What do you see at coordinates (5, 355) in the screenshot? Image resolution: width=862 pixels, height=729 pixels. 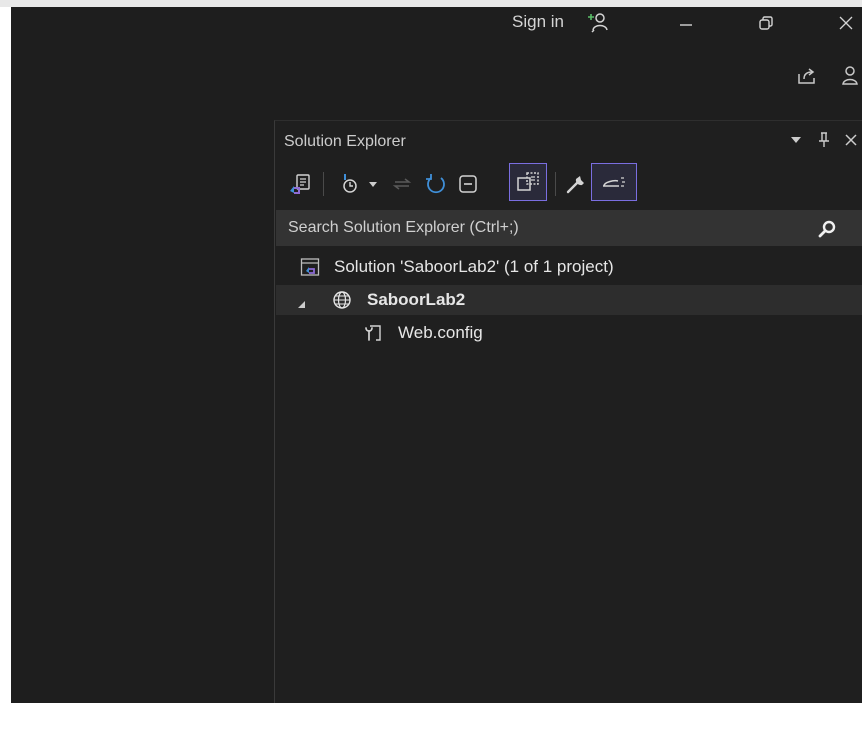 I see `window-left-strip` at bounding box center [5, 355].